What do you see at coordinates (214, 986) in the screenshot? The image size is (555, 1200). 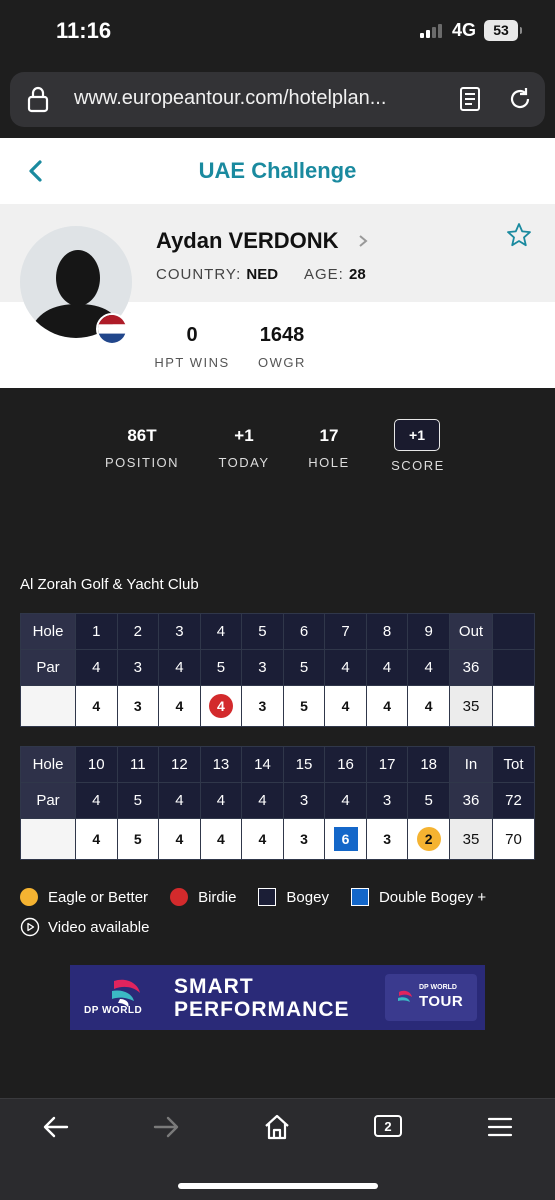 I see `ad-headline-1: SMART` at bounding box center [214, 986].